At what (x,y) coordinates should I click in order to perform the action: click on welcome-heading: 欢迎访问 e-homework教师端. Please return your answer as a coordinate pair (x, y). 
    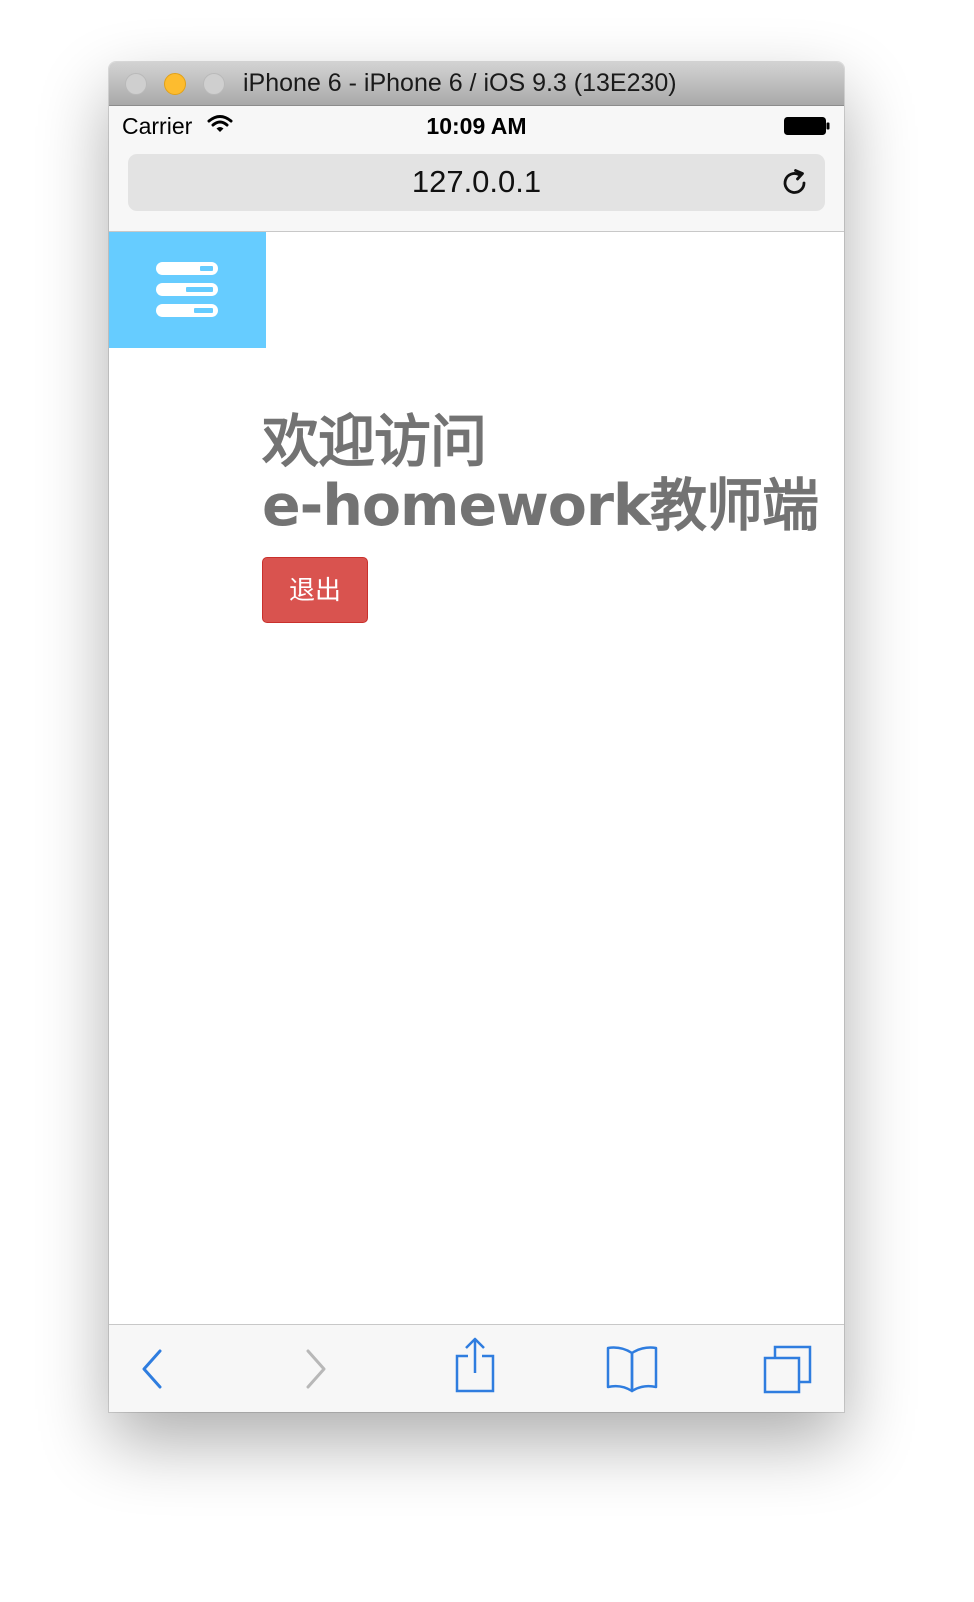
    Looking at the image, I should click on (540, 474).